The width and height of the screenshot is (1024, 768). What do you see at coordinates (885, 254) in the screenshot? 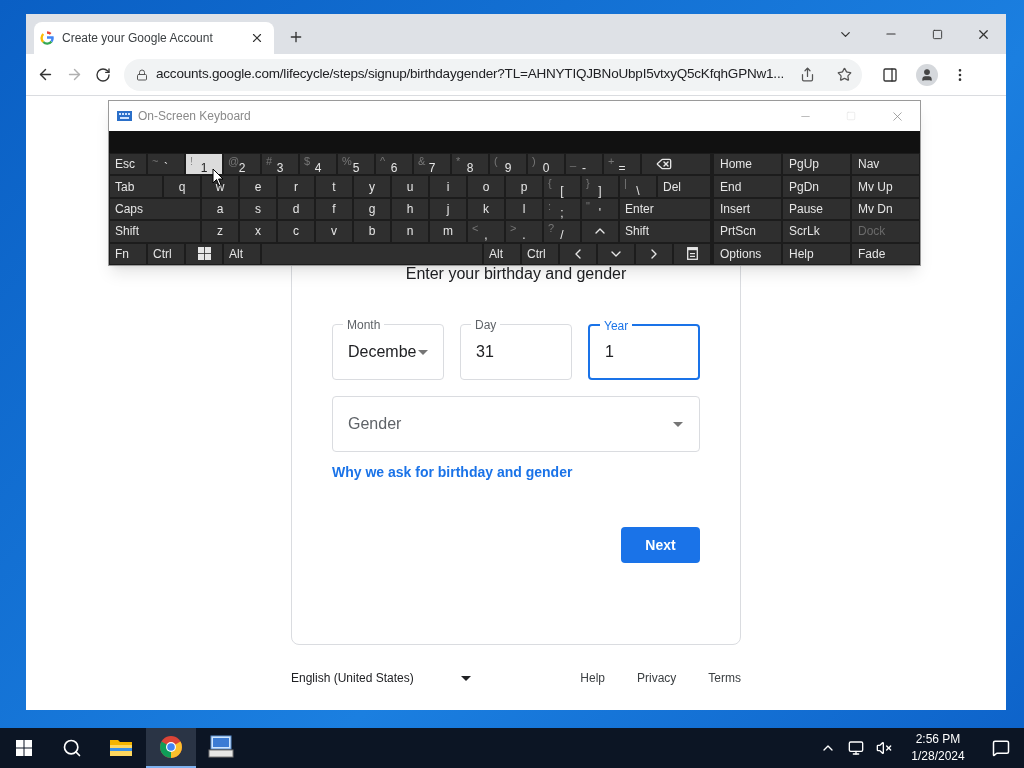
I see `keyboard-key: Fade` at bounding box center [885, 254].